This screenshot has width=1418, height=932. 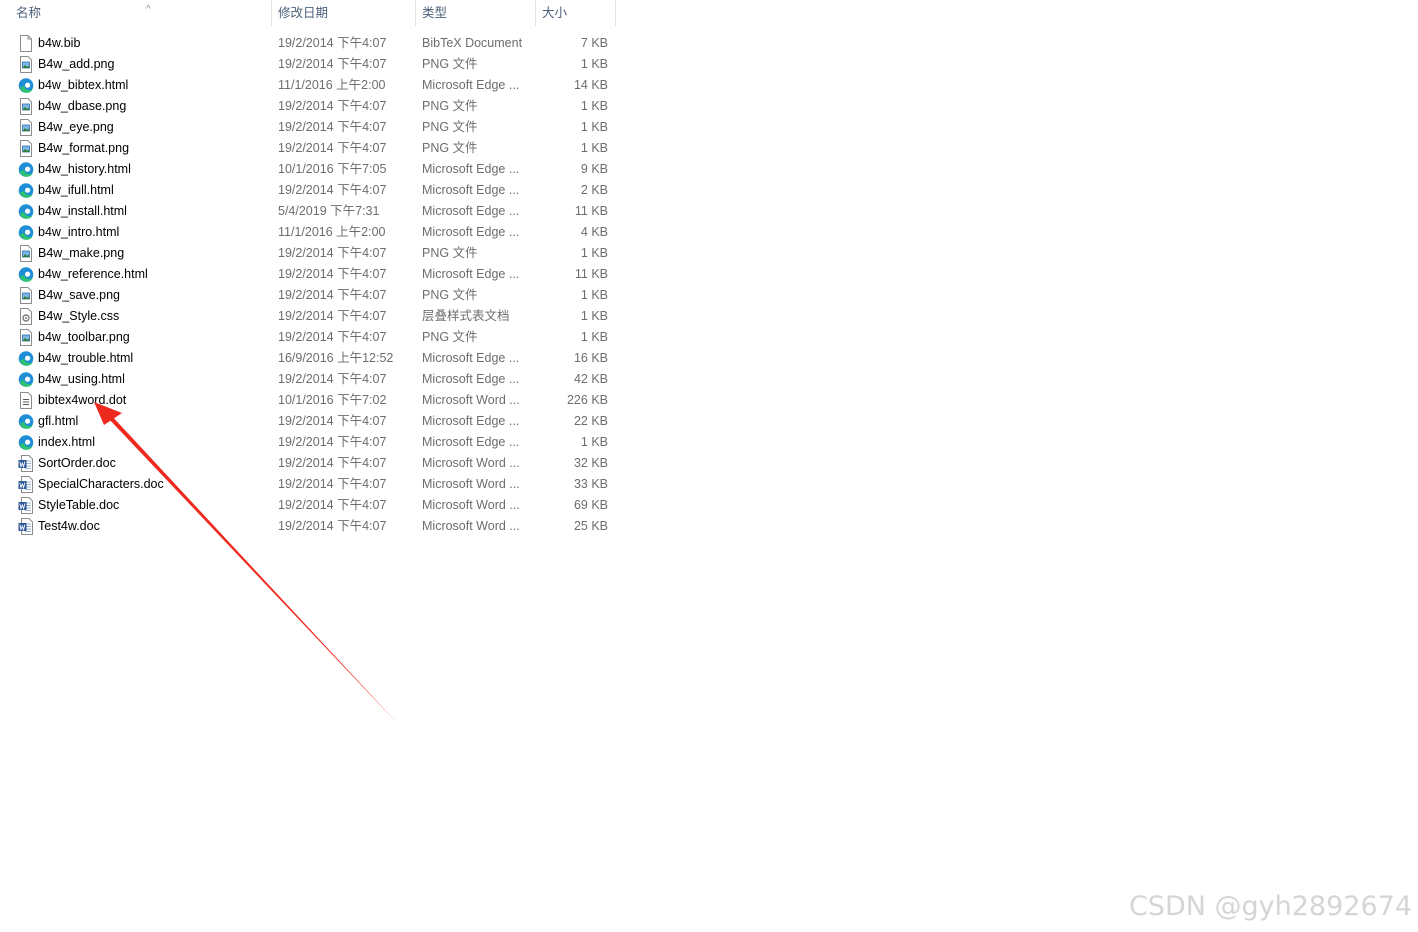 What do you see at coordinates (590, 85) in the screenshot?
I see `file-size: 14 KB` at bounding box center [590, 85].